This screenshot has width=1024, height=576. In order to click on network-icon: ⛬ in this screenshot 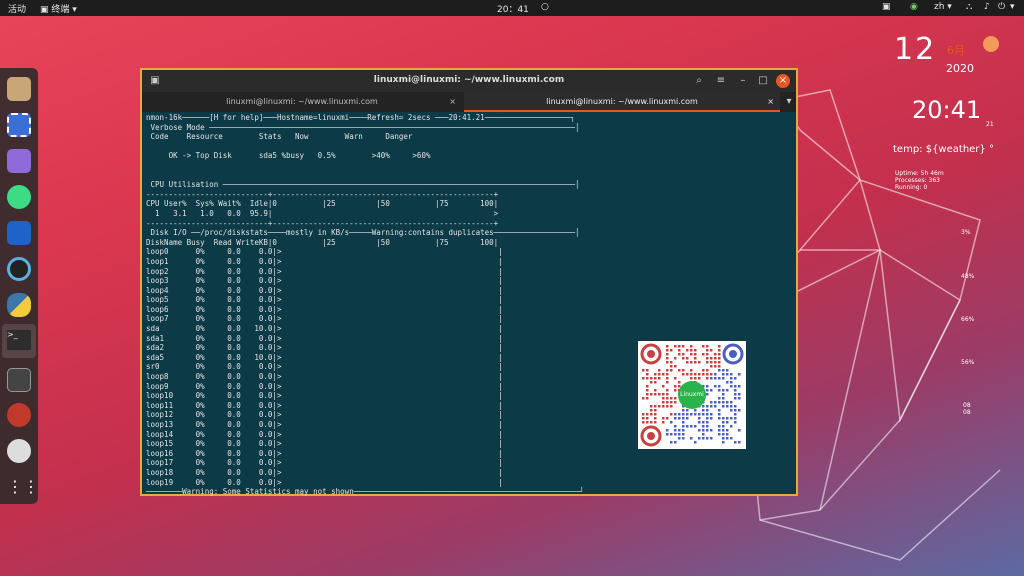, I will do `click(969, 7)`.